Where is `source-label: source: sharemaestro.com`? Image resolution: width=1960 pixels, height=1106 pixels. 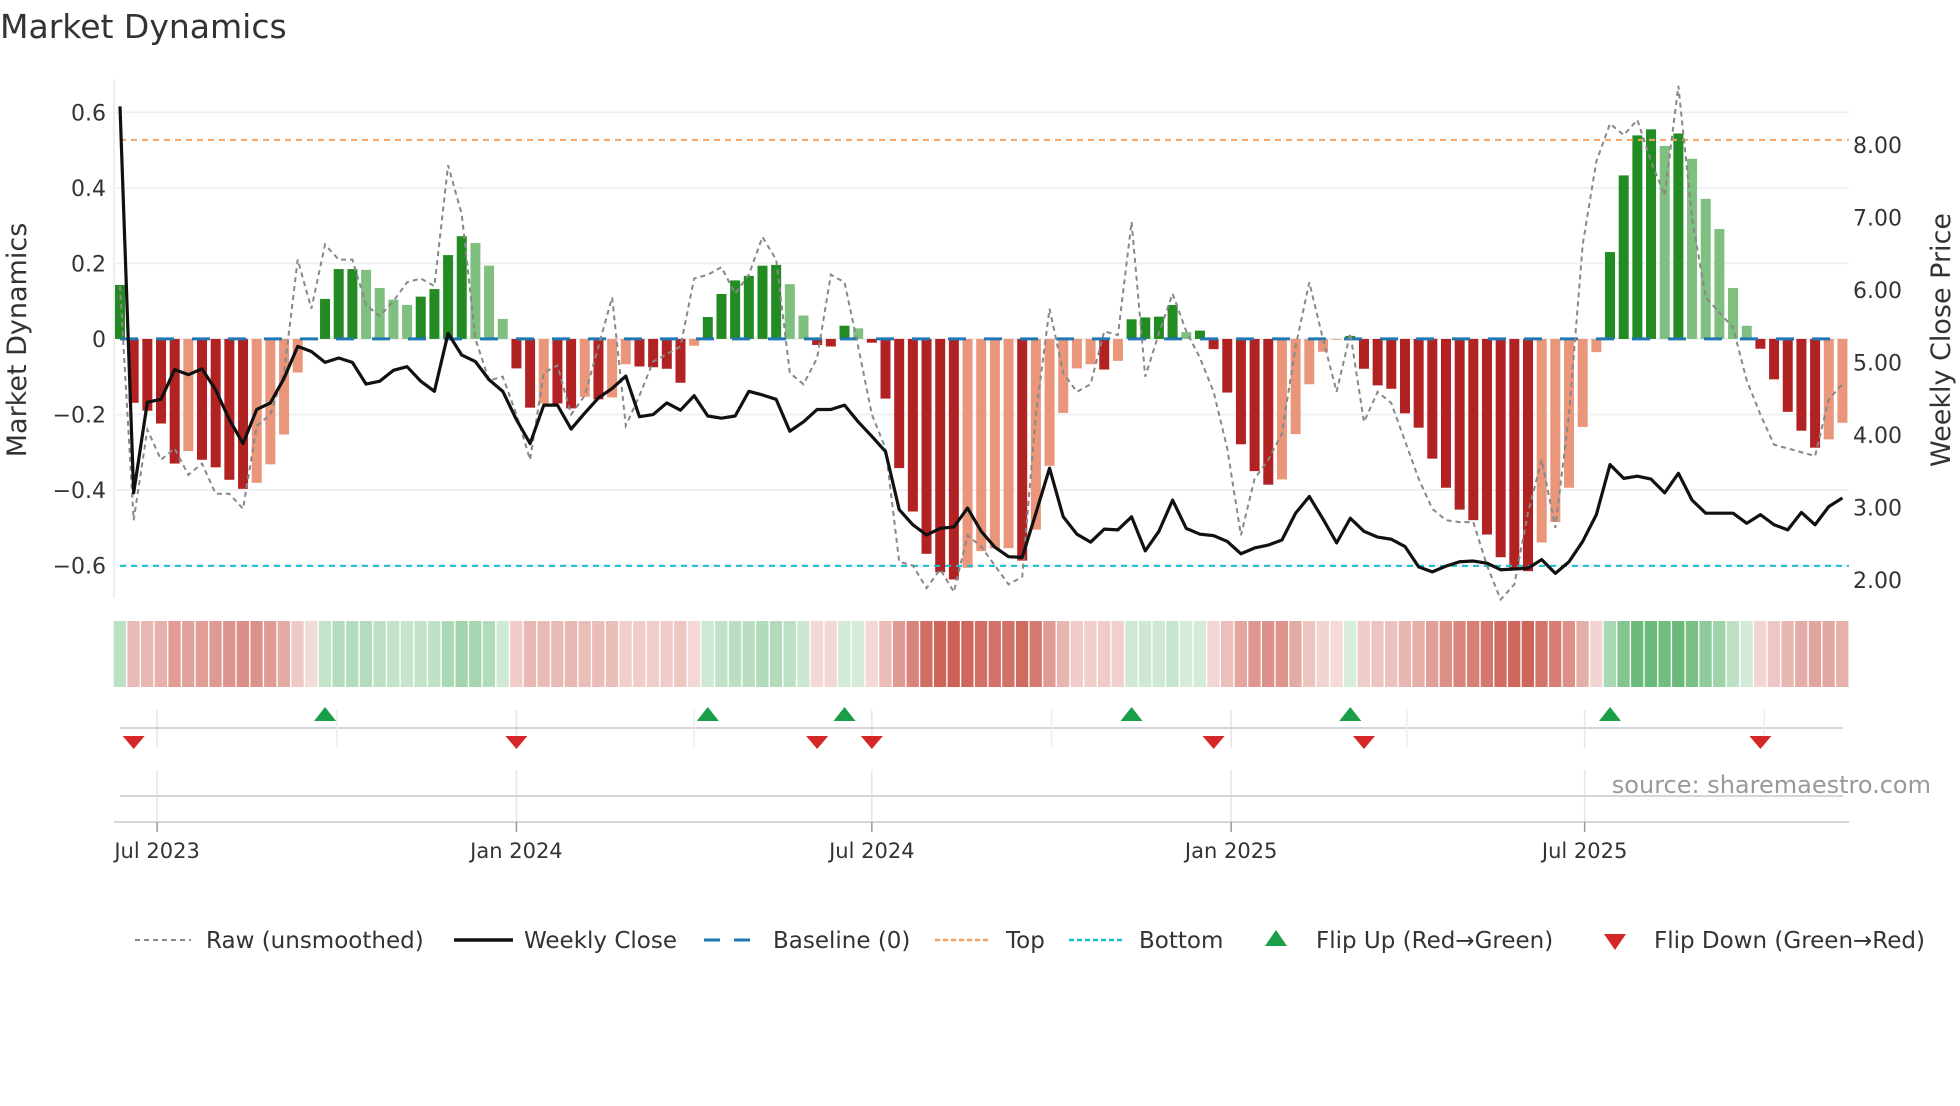 source-label: source: sharemaestro.com is located at coordinates (1771, 785).